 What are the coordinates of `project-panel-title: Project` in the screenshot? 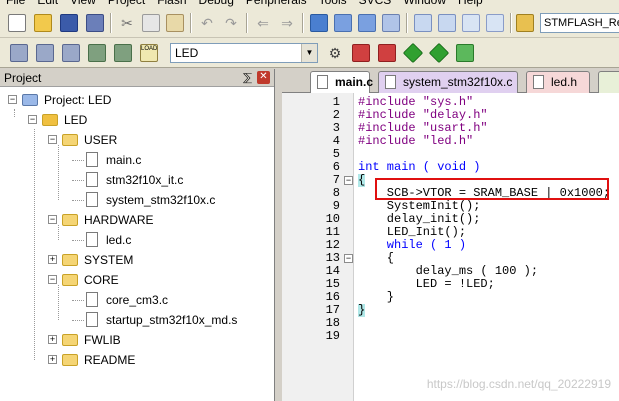 It's located at (23, 78).